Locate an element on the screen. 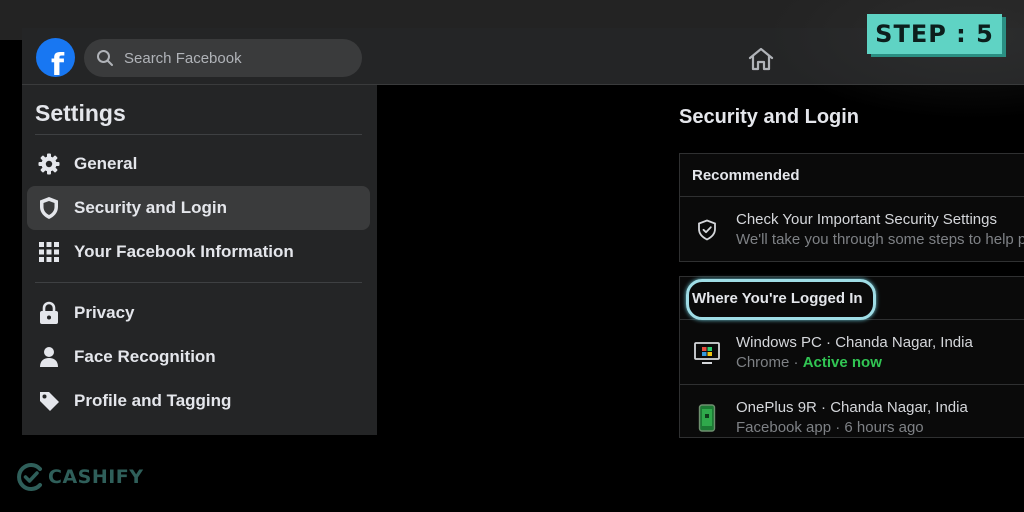  search-box is located at coordinates (223, 58).